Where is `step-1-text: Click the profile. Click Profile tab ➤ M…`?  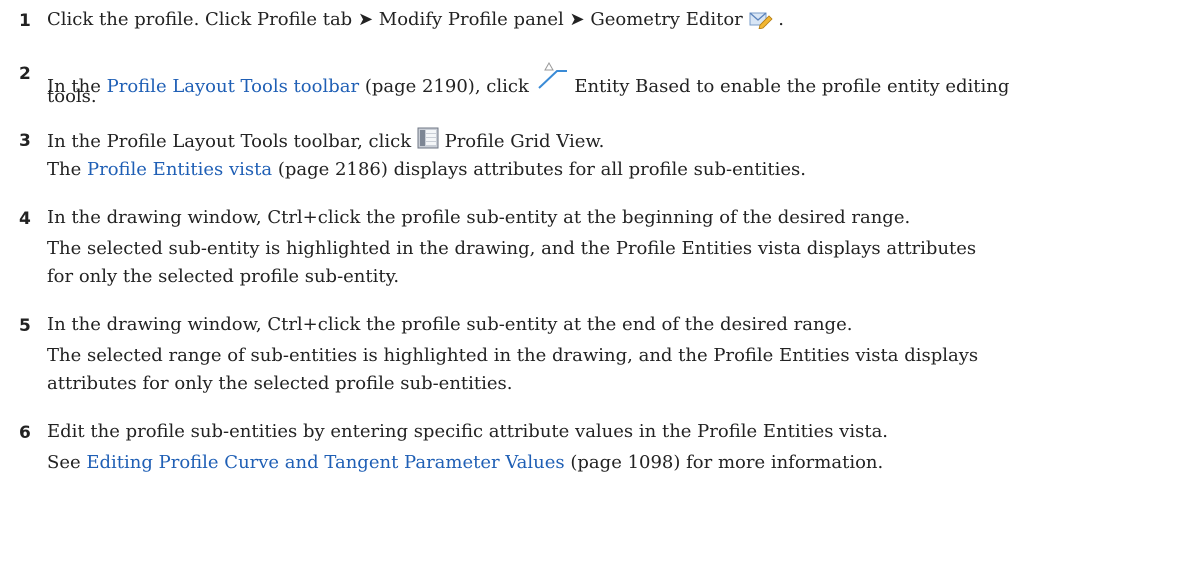 step-1-text: Click the profile. Click Profile tab ➤ M… is located at coordinates (617, 22).